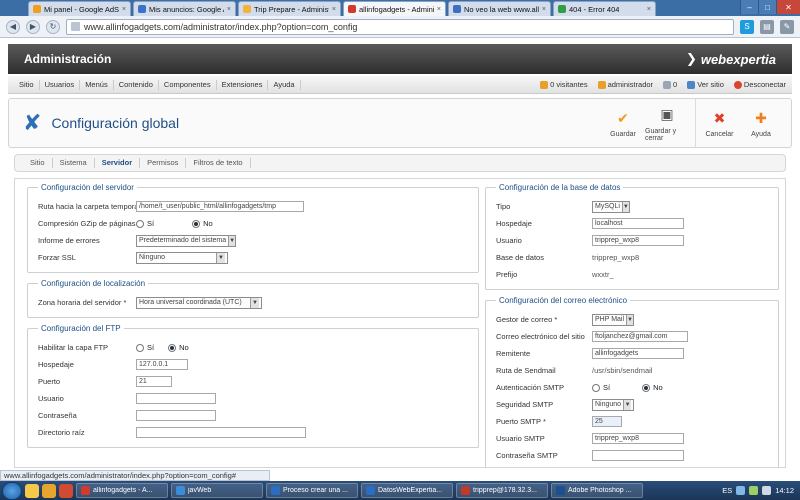 Image resolution: width=800 pixels, height=500 pixels. Describe the element at coordinates (638, 353) in the screenshot. I see `from-name-input: allinfogadgets` at that location.